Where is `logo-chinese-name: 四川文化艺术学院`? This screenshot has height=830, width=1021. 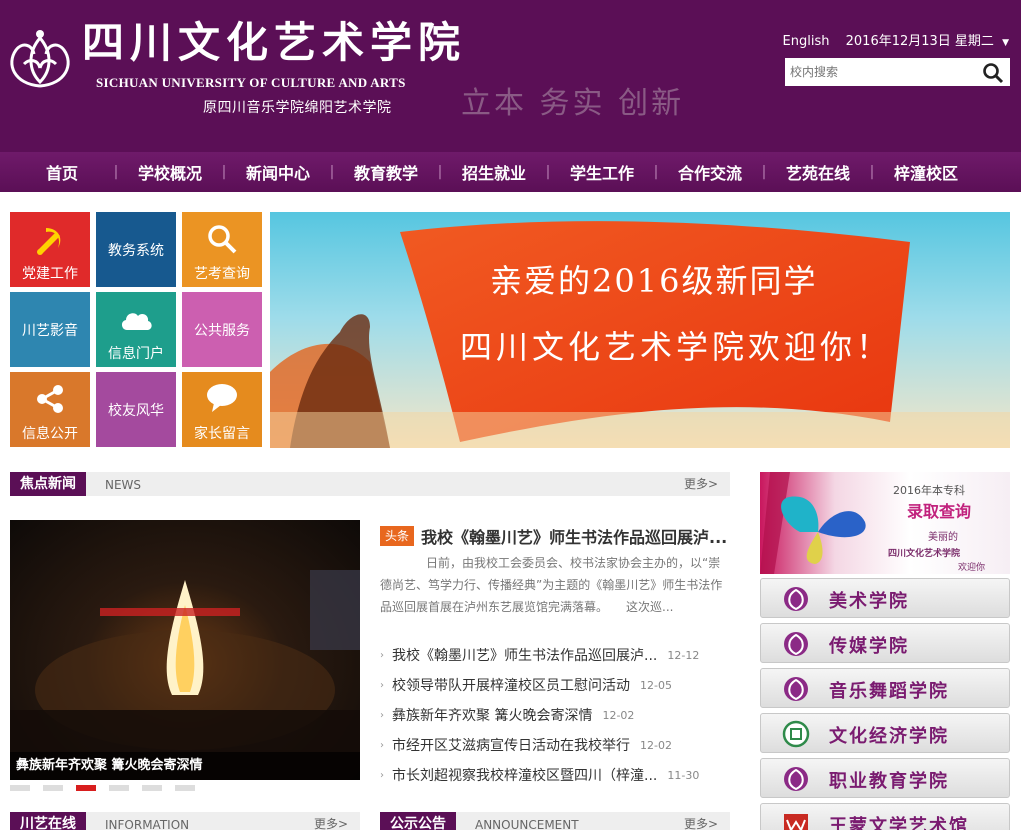 logo-chinese-name: 四川文化艺术学院 is located at coordinates (274, 43).